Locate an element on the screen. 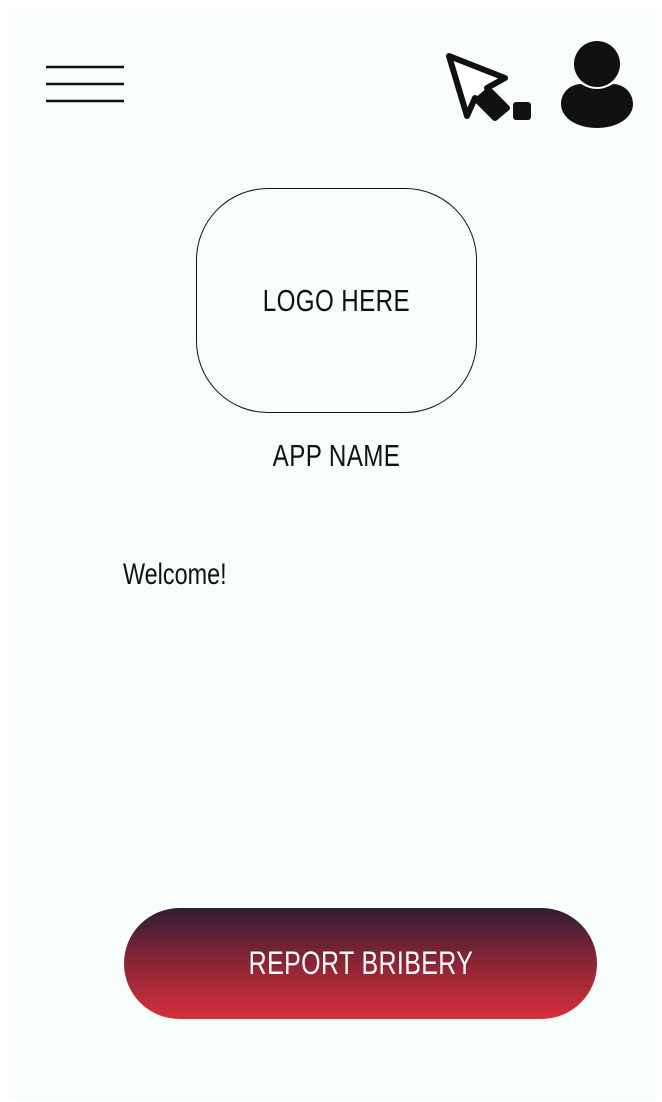 This screenshot has width=662, height=1102. cursor-pointer-icon is located at coordinates (489, 88).